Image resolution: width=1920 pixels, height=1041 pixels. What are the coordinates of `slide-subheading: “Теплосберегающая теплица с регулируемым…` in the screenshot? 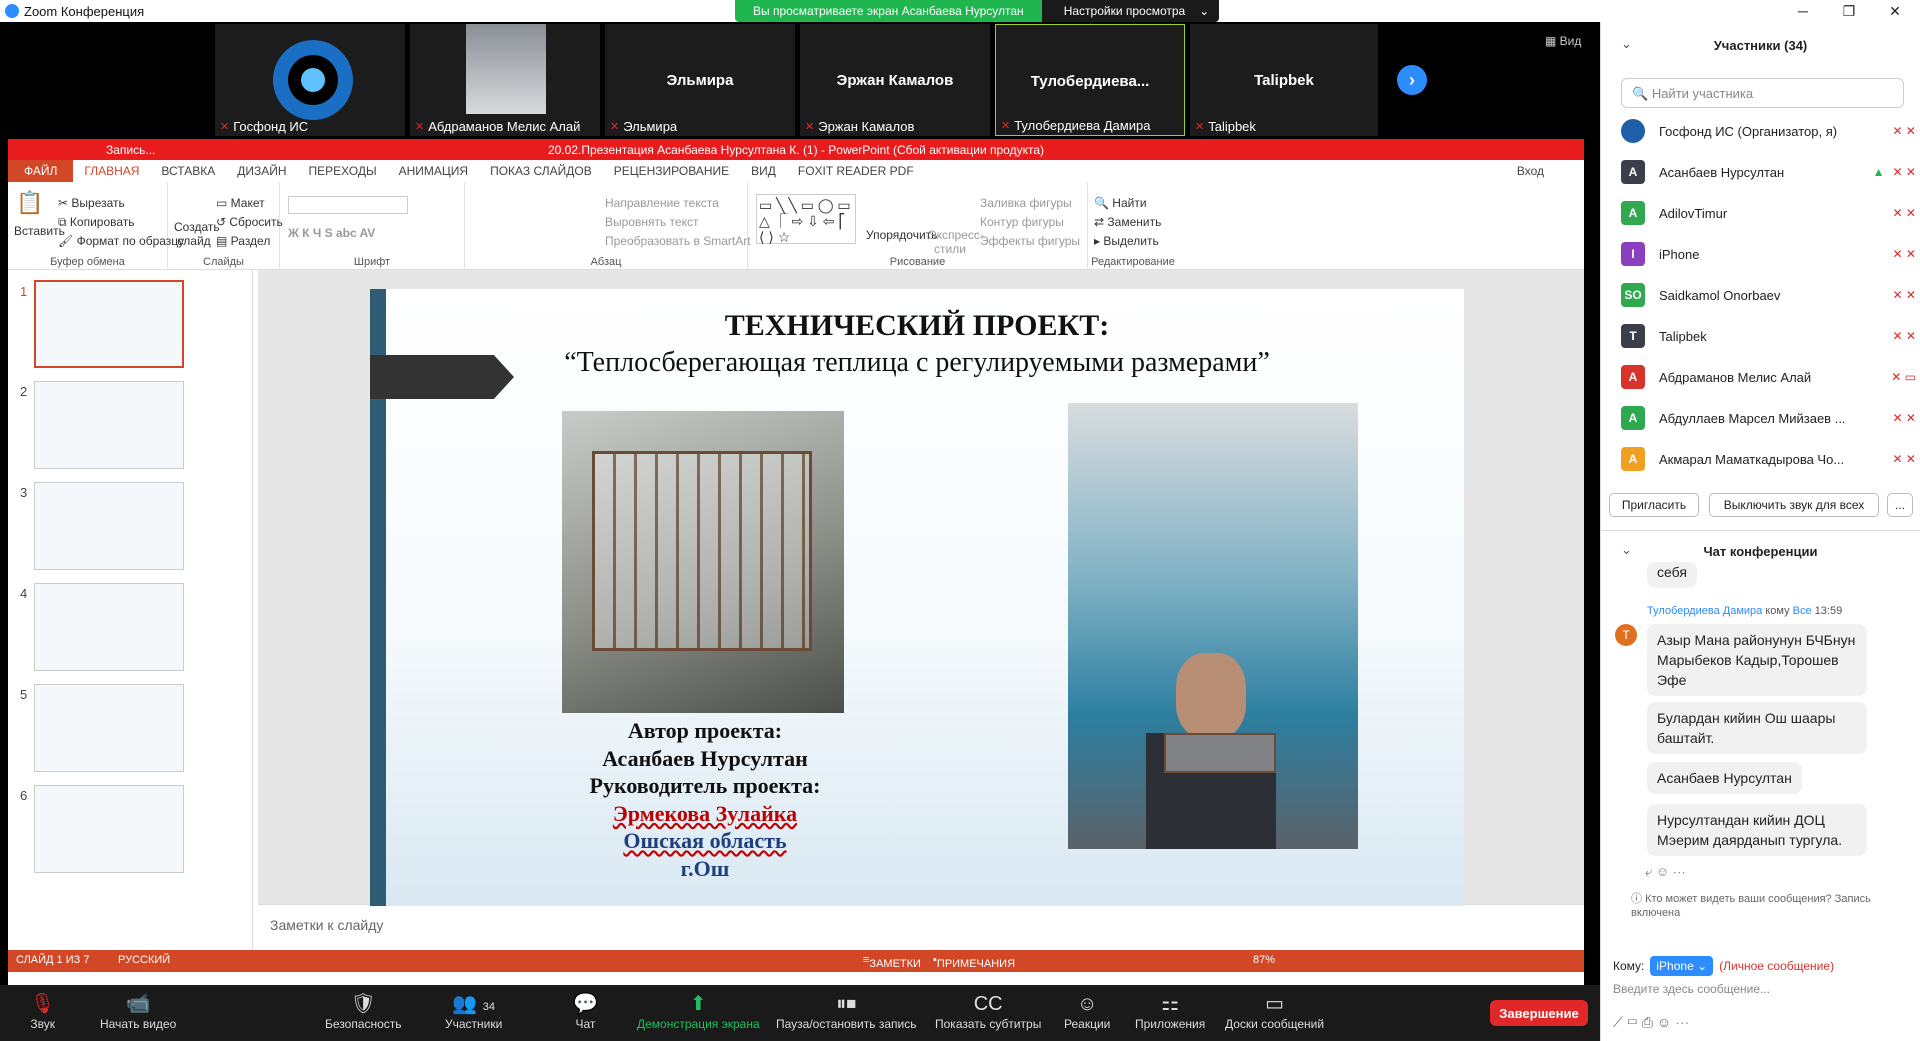 It's located at (917, 363).